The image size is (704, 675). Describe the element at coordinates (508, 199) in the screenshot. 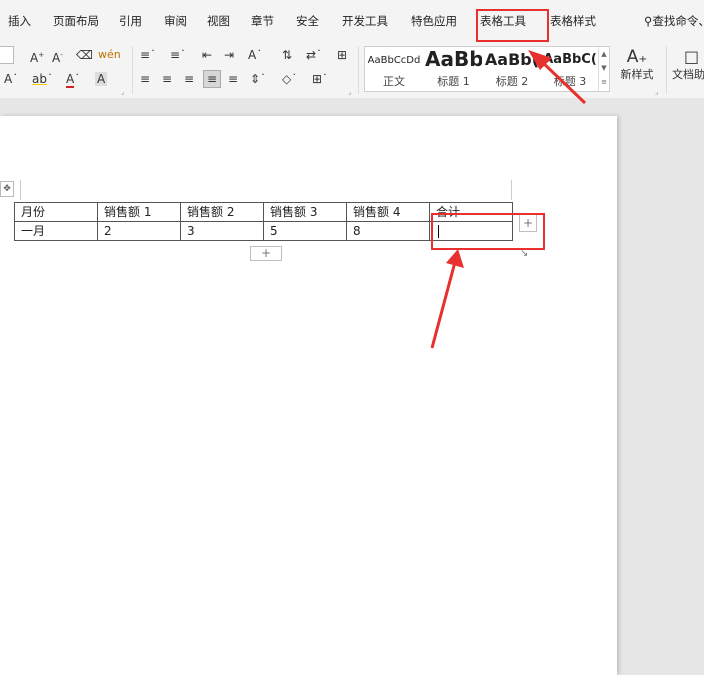

I see `annotation-arrows` at that location.